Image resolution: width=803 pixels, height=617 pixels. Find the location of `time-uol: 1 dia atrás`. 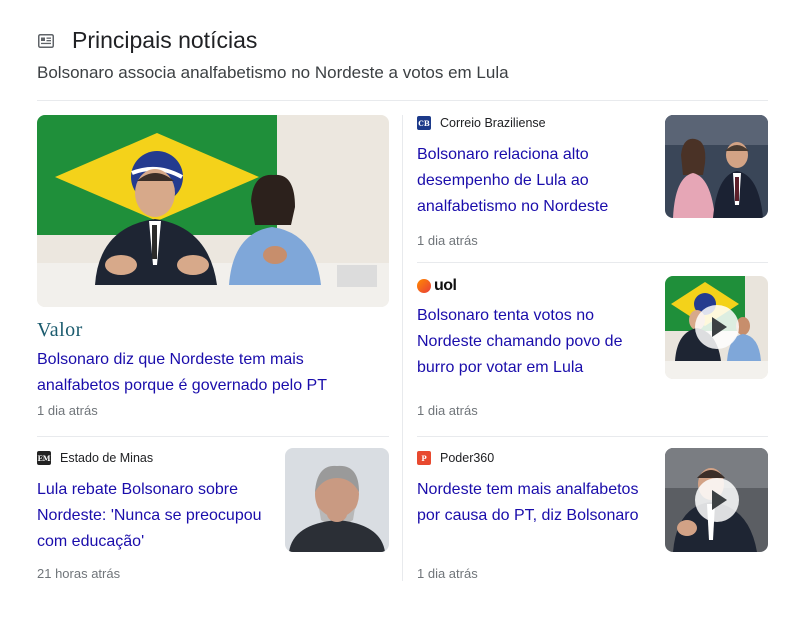

time-uol: 1 dia atrás is located at coordinates (447, 410).